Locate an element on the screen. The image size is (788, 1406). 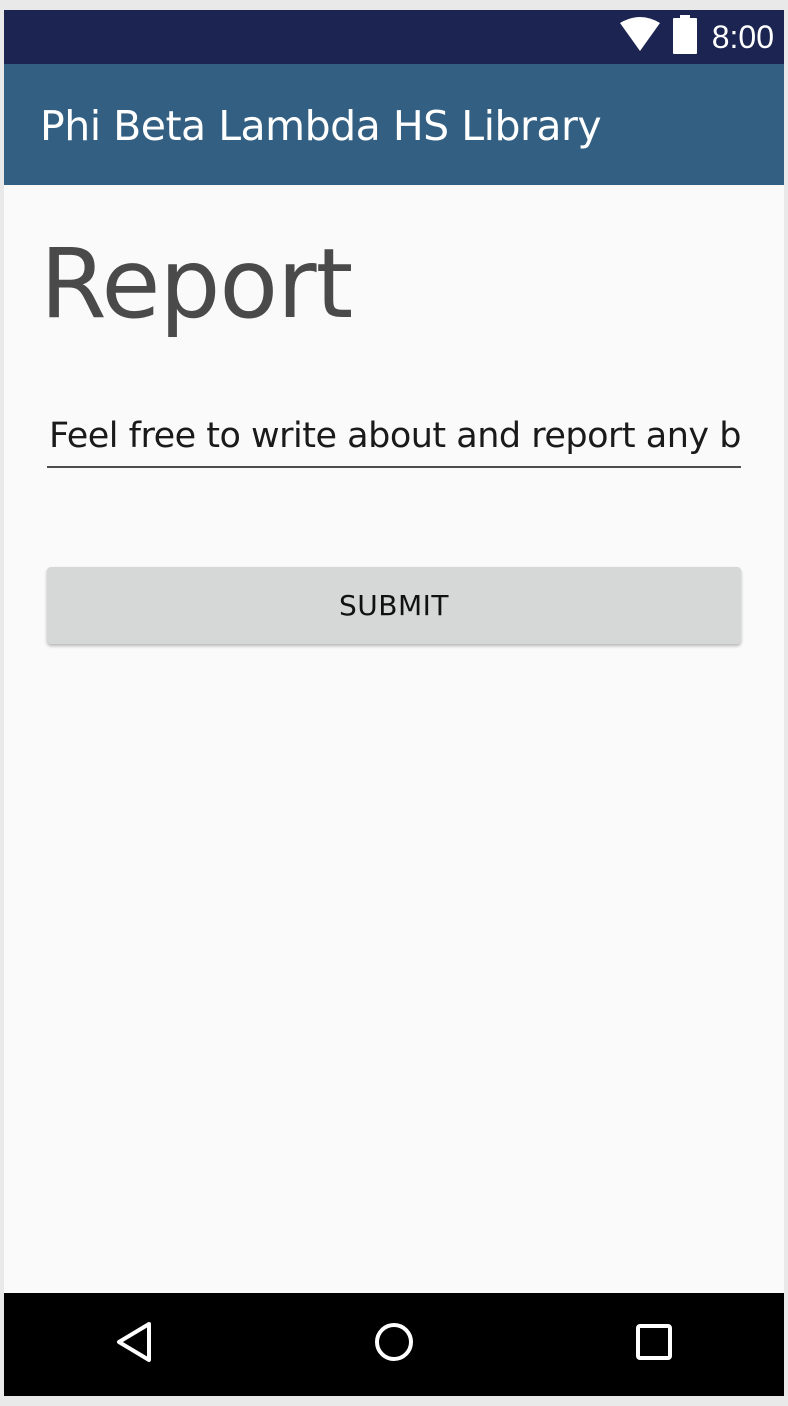
home-button is located at coordinates (394, 1344).